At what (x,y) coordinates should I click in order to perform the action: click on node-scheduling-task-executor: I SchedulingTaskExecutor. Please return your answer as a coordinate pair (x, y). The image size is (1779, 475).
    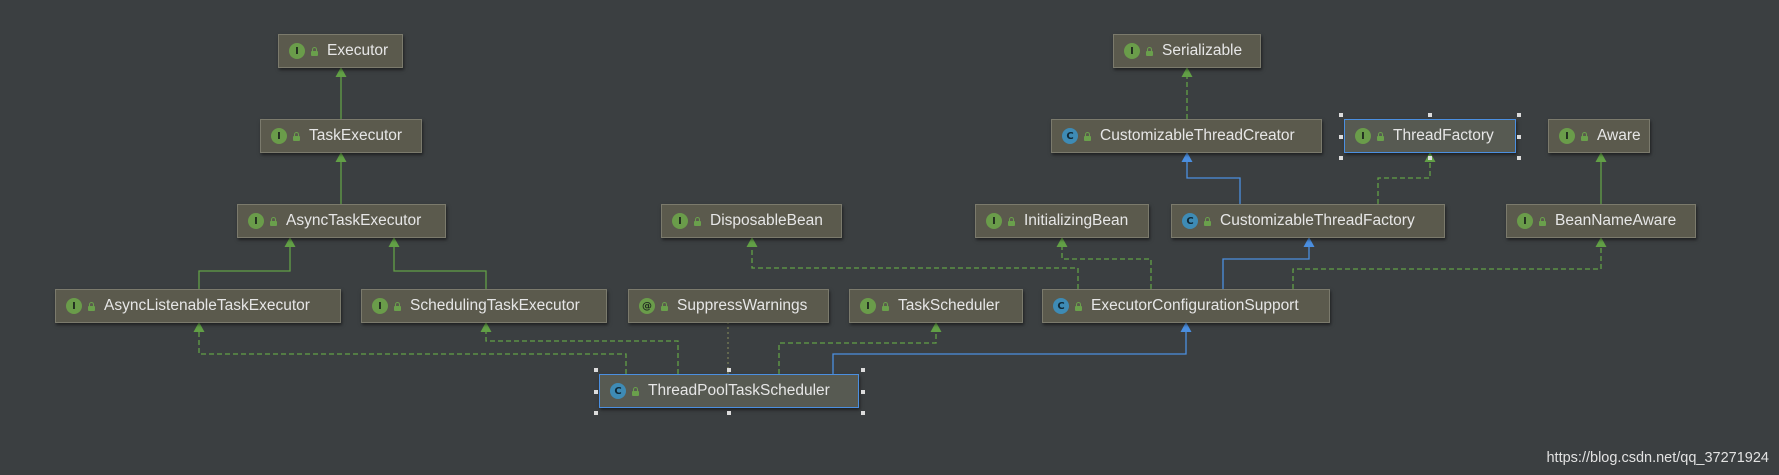
    Looking at the image, I should click on (484, 306).